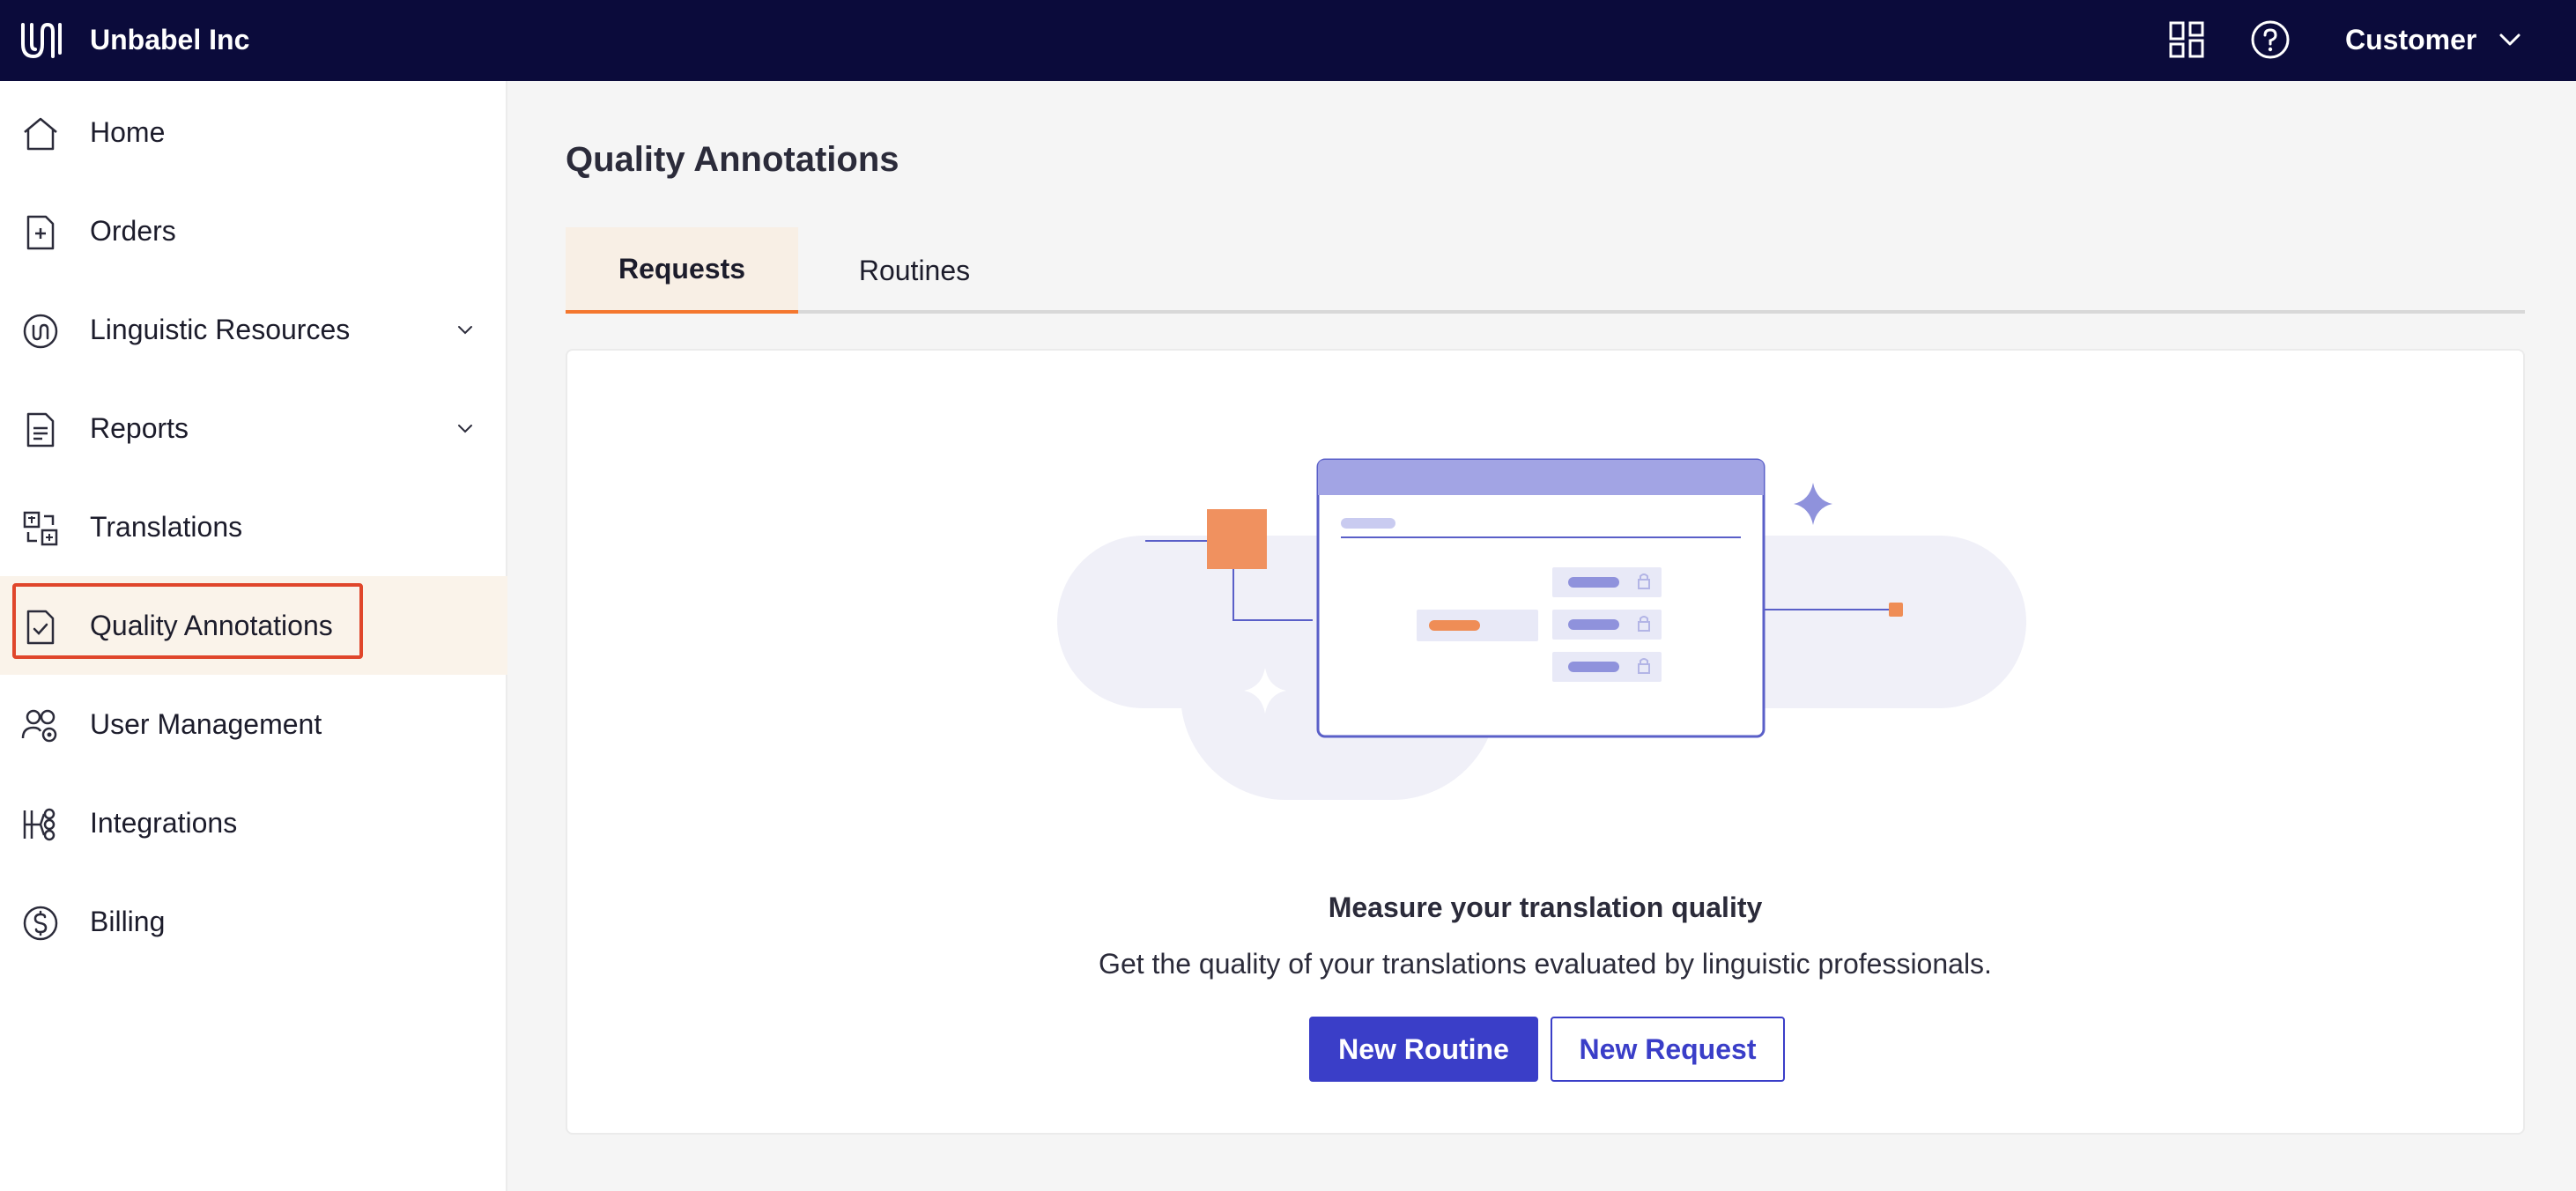 This screenshot has height=1191, width=2576. What do you see at coordinates (253, 922) in the screenshot?
I see `sidebar-item-billing: Billing` at bounding box center [253, 922].